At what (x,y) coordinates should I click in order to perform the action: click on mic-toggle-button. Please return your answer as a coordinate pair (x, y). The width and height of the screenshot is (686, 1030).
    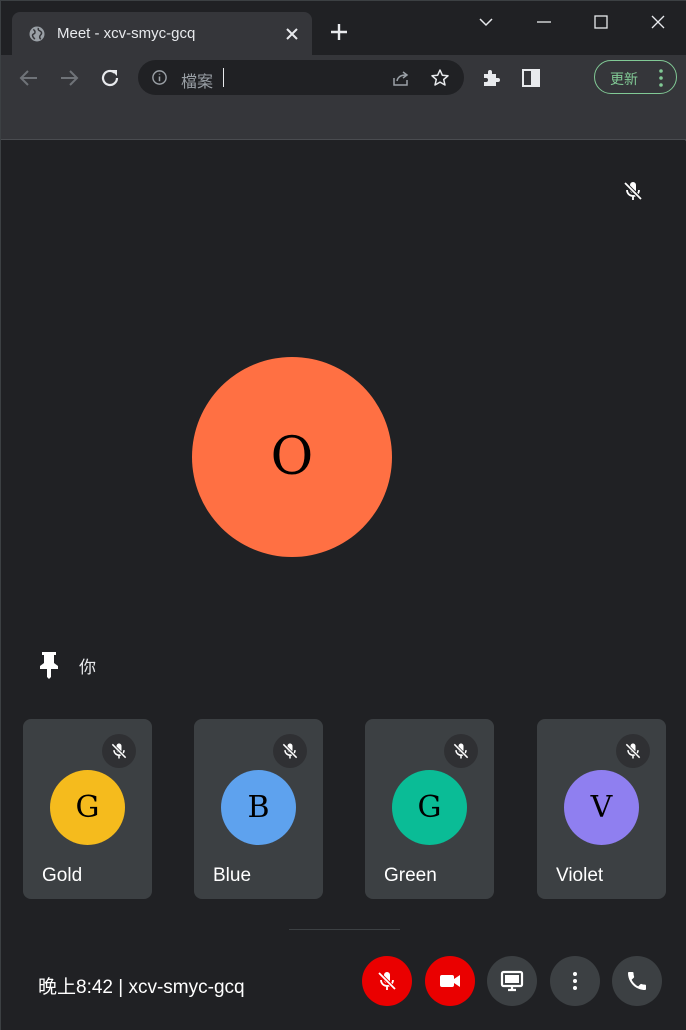
    Looking at the image, I should click on (387, 981).